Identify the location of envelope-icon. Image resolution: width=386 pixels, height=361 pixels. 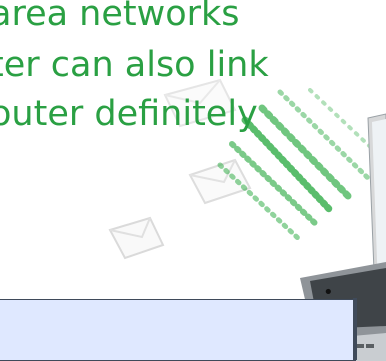
(136, 238).